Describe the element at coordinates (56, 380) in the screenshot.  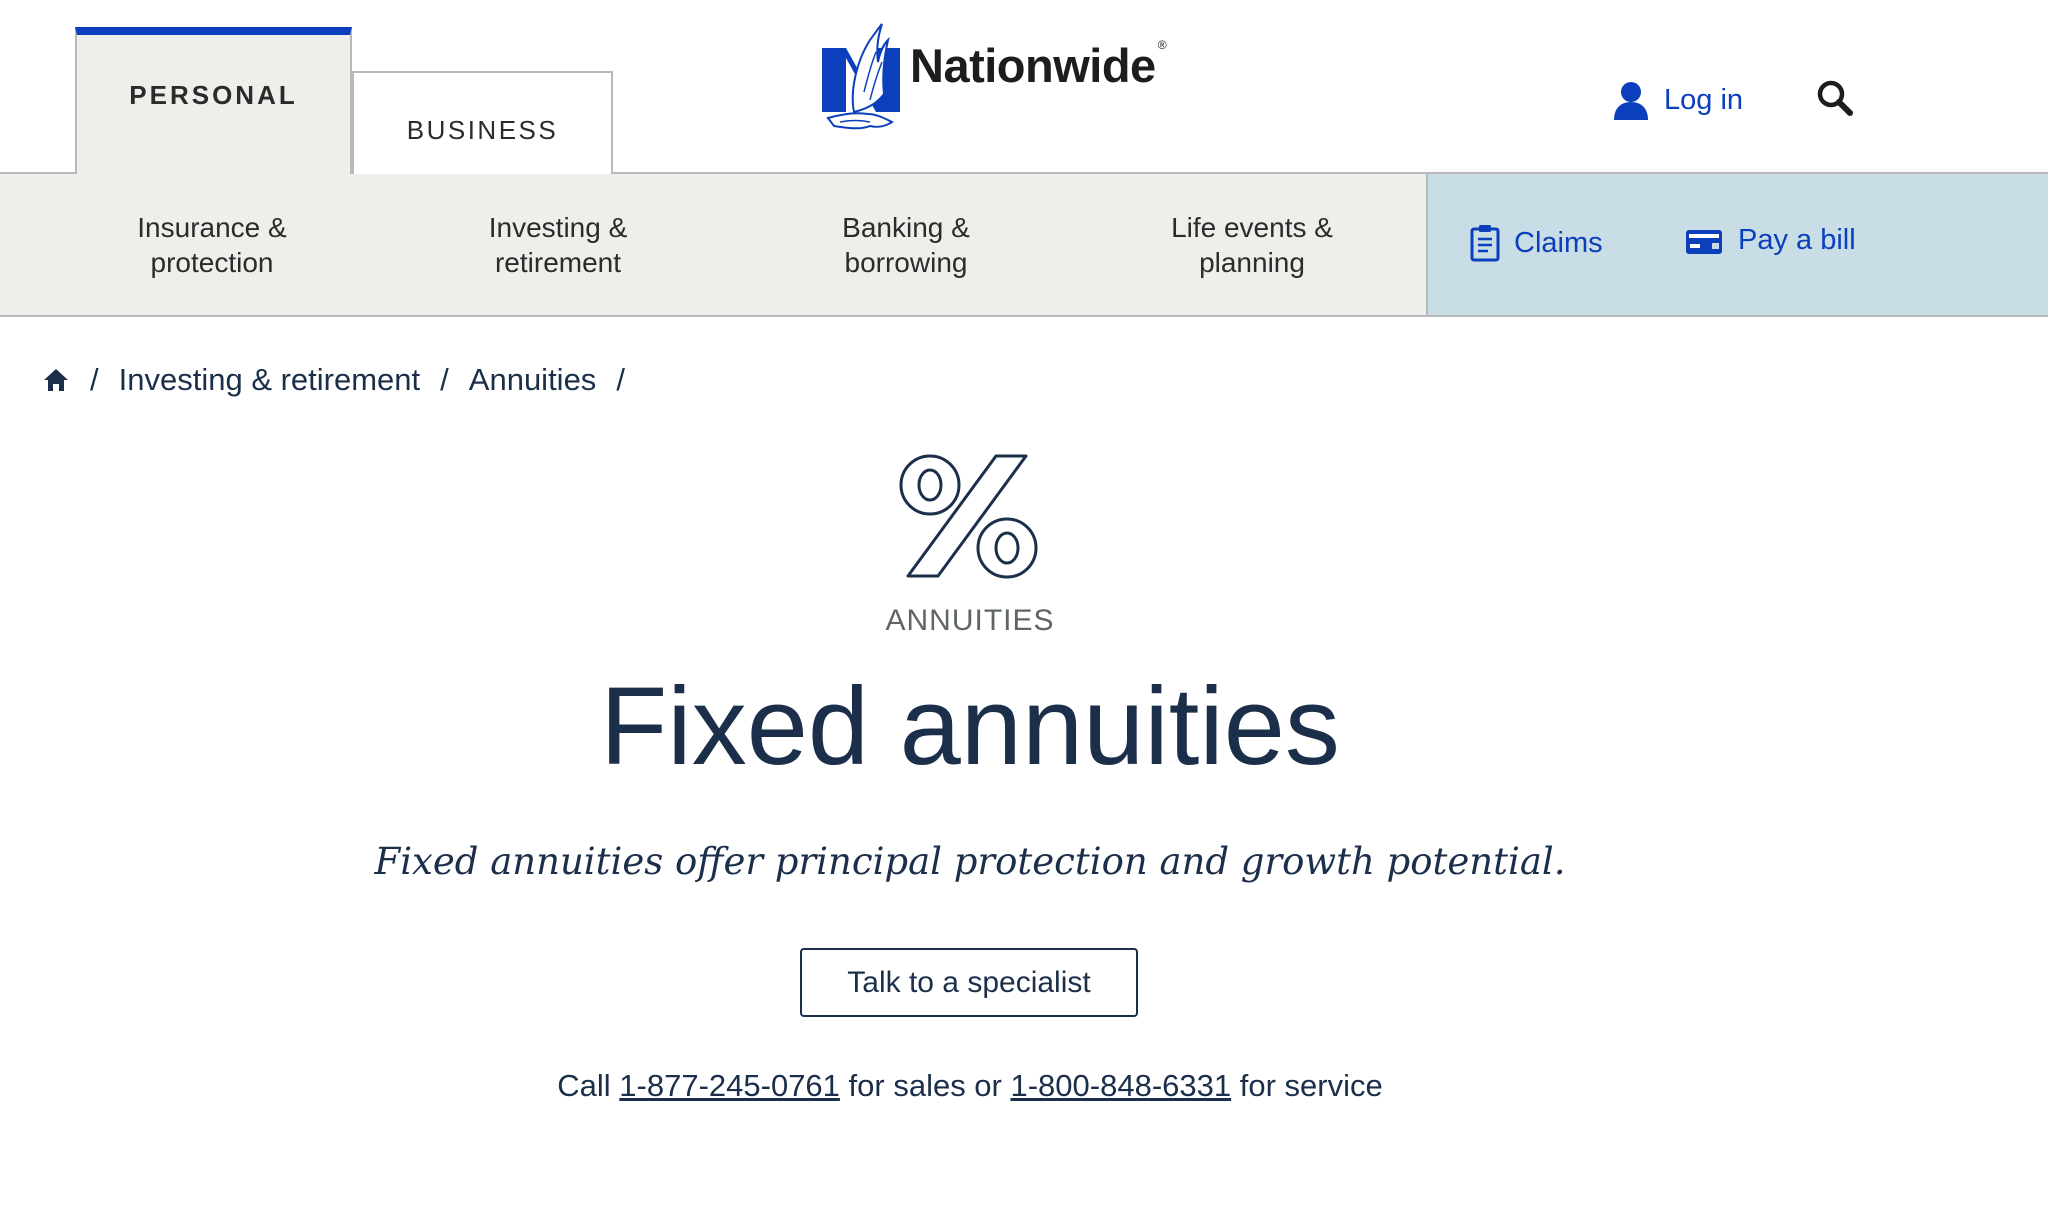
I see `home-icon` at that location.